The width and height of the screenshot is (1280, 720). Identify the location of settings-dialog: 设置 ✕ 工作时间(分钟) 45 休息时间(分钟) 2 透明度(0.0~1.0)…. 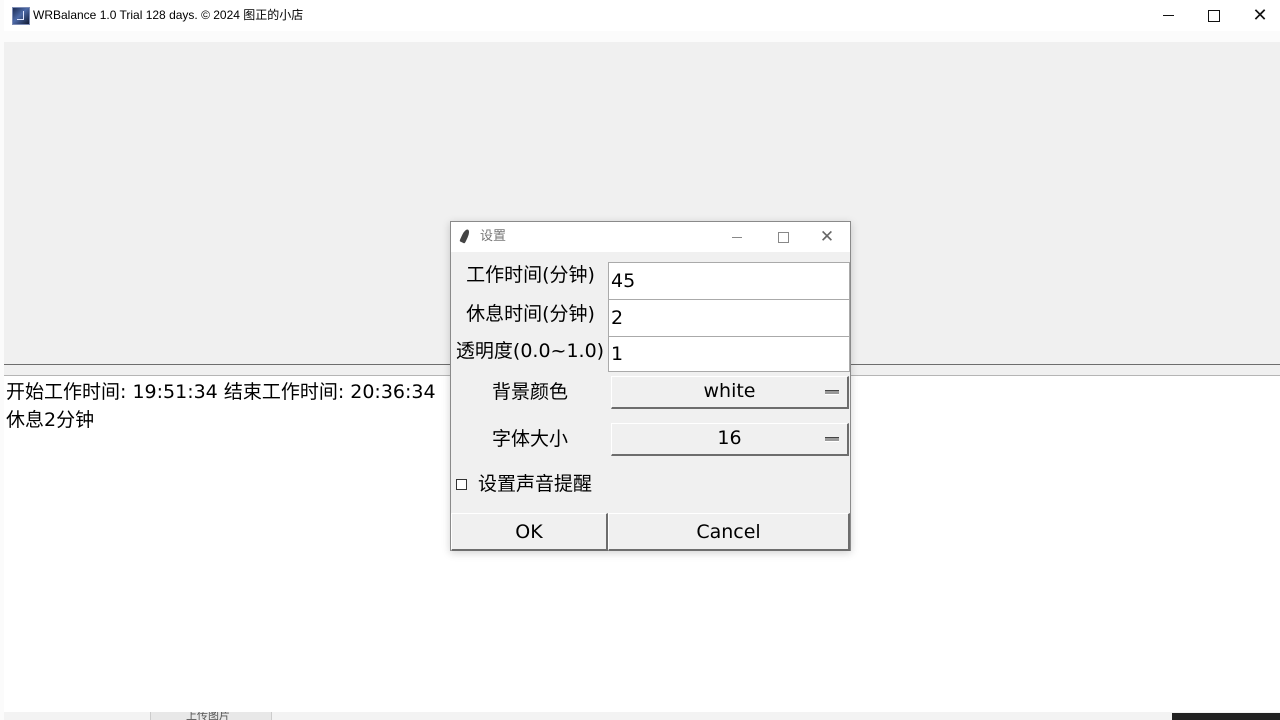
(650, 386).